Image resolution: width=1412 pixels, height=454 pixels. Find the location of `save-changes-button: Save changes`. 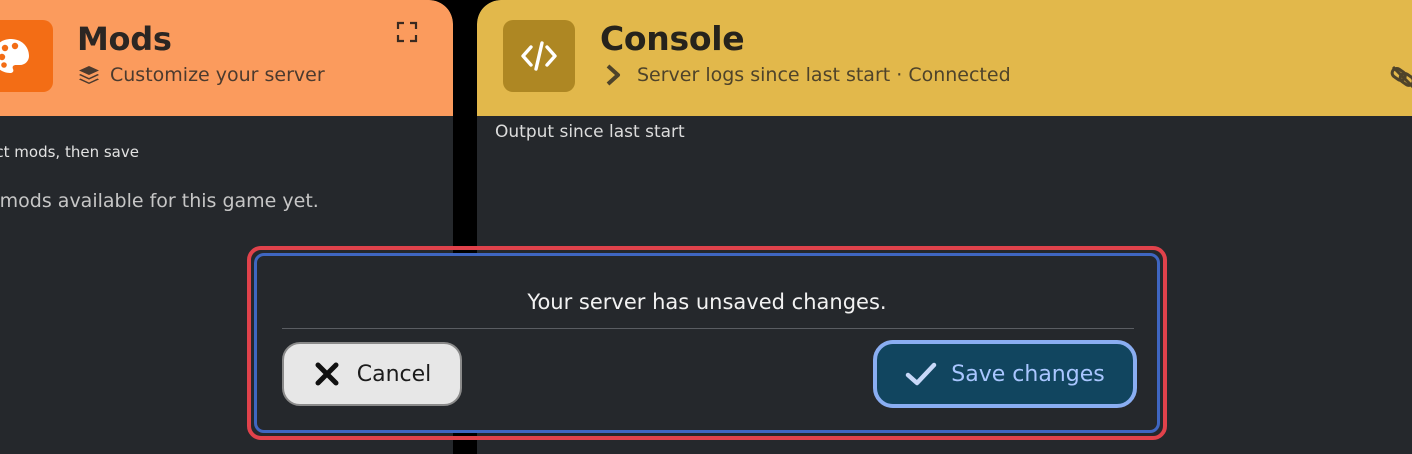

save-changes-button: Save changes is located at coordinates (1005, 374).